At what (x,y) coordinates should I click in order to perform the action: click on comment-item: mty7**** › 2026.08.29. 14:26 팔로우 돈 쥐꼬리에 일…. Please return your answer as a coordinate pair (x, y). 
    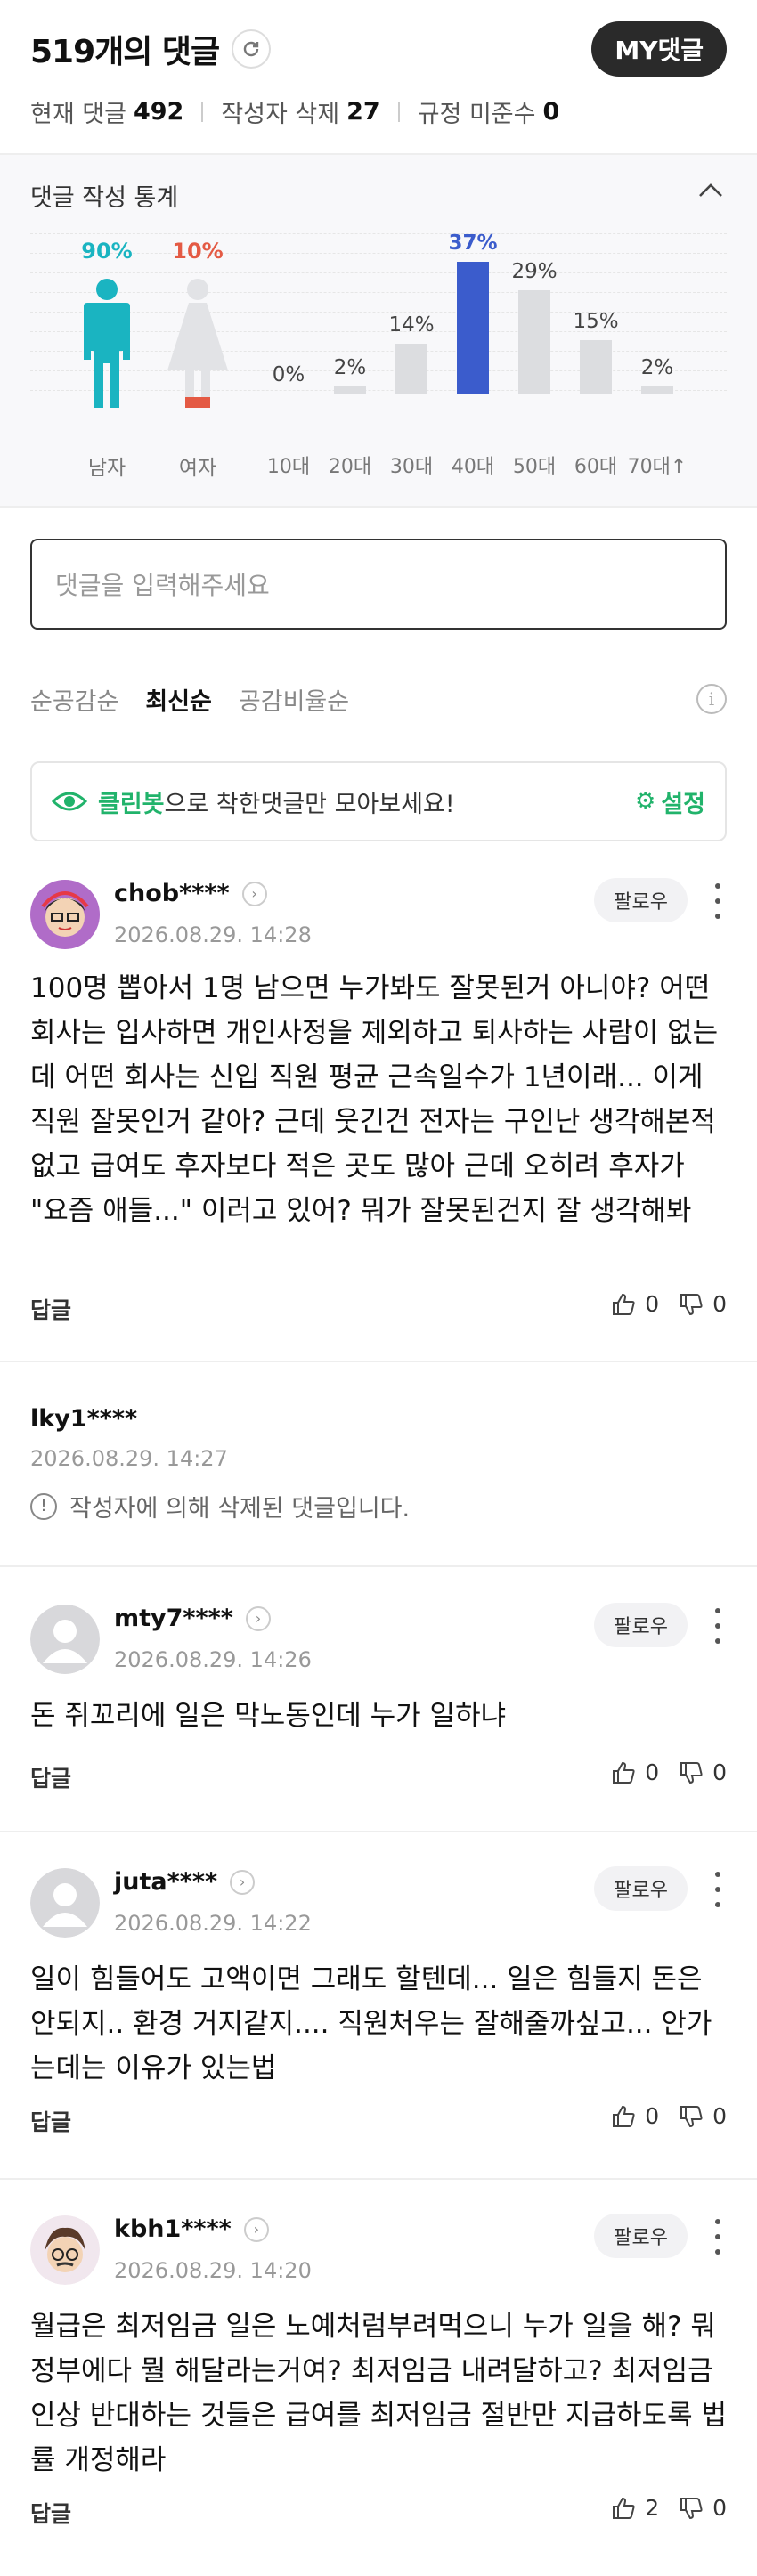
    Looking at the image, I should click on (378, 1699).